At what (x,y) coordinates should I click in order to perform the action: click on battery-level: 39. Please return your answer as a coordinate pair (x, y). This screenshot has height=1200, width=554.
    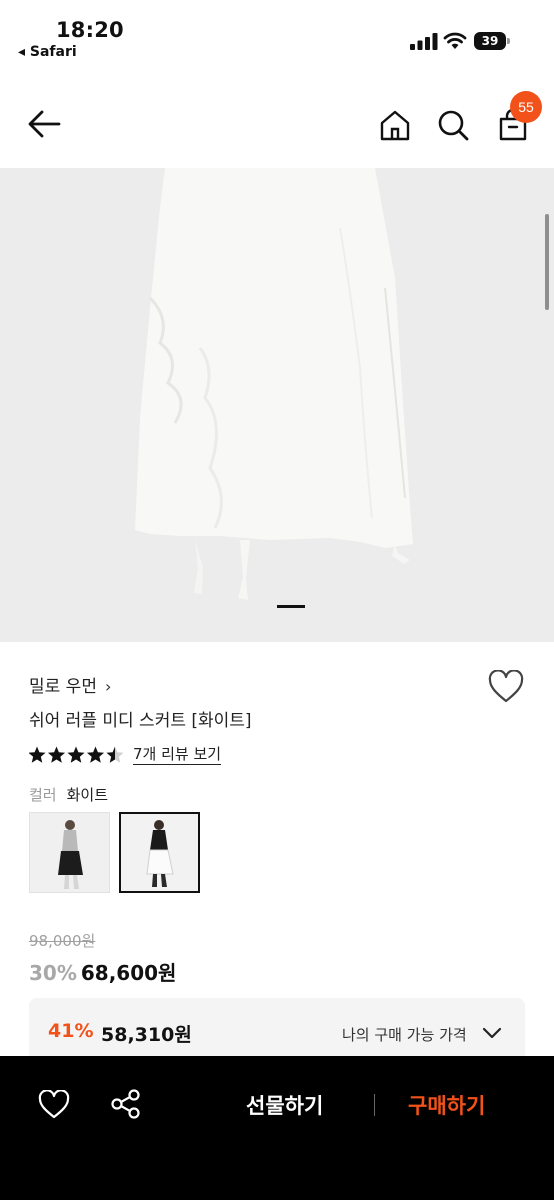
    Looking at the image, I should click on (490, 41).